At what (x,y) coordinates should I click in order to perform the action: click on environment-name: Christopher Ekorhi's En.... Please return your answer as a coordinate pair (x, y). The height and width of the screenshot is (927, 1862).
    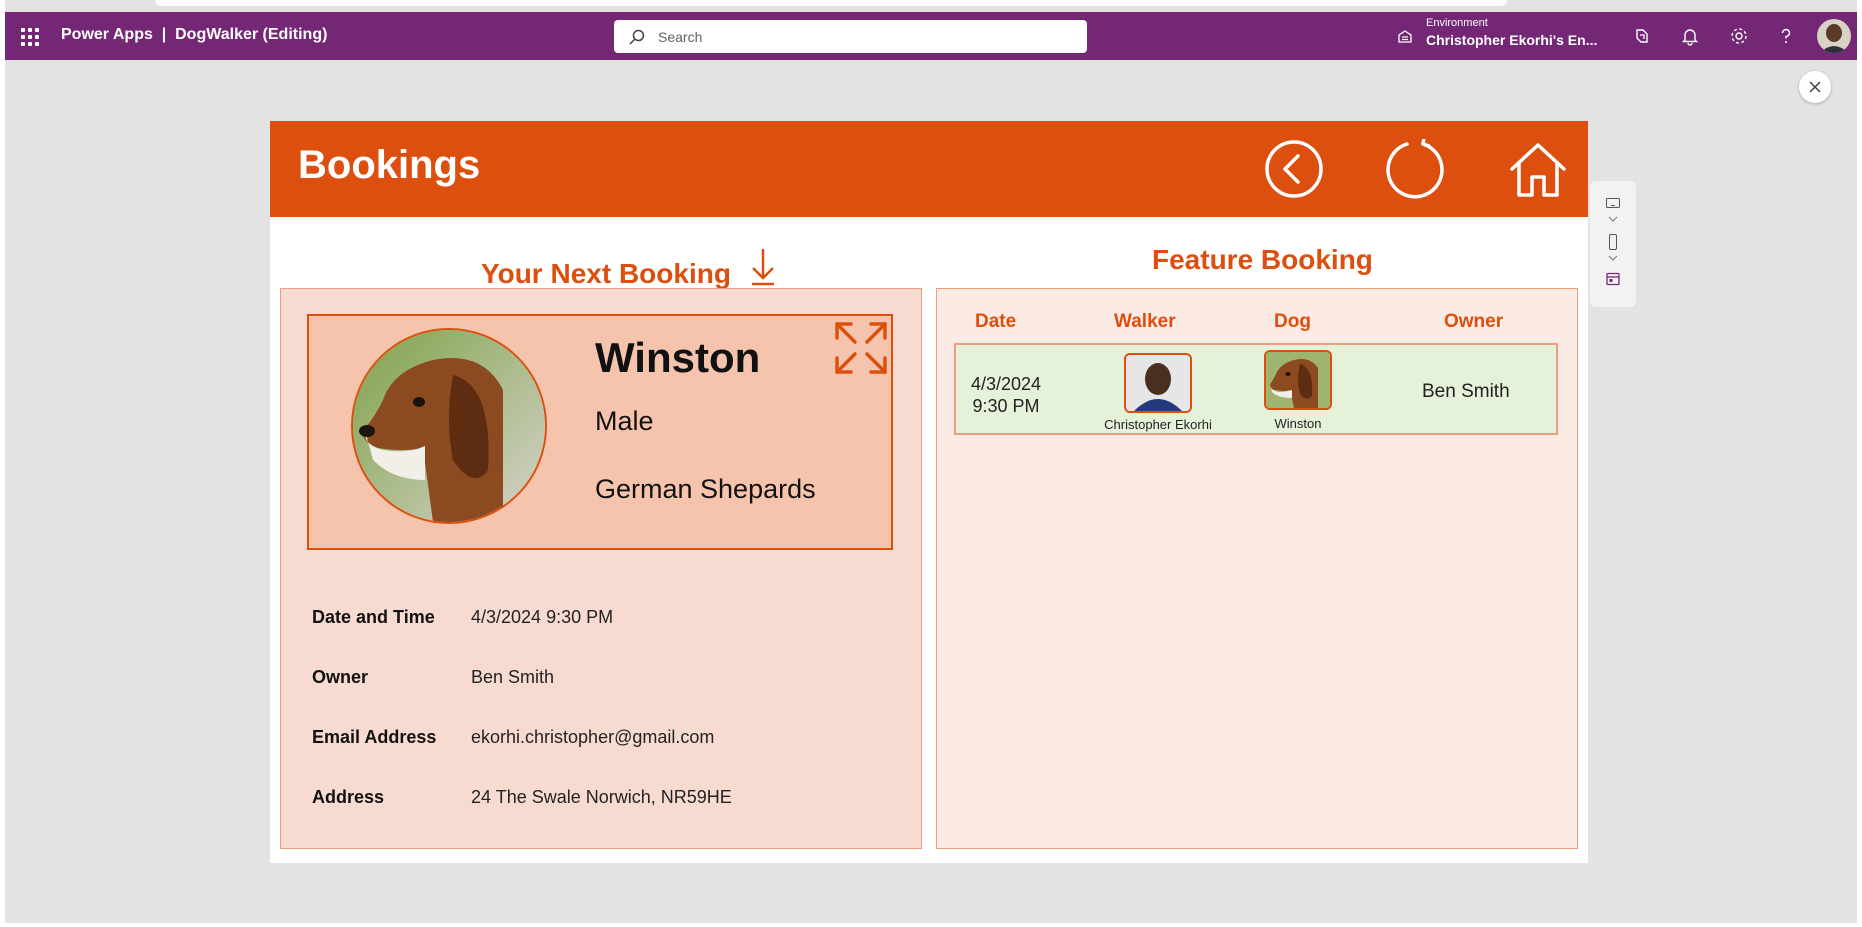
    Looking at the image, I should click on (1511, 40).